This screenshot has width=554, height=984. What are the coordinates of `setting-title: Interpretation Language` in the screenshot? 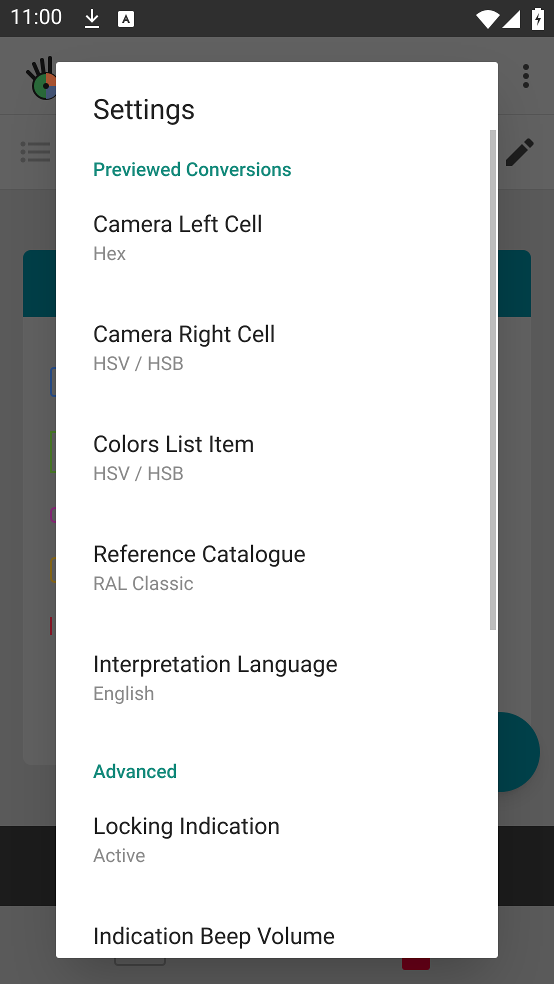 It's located at (216, 665).